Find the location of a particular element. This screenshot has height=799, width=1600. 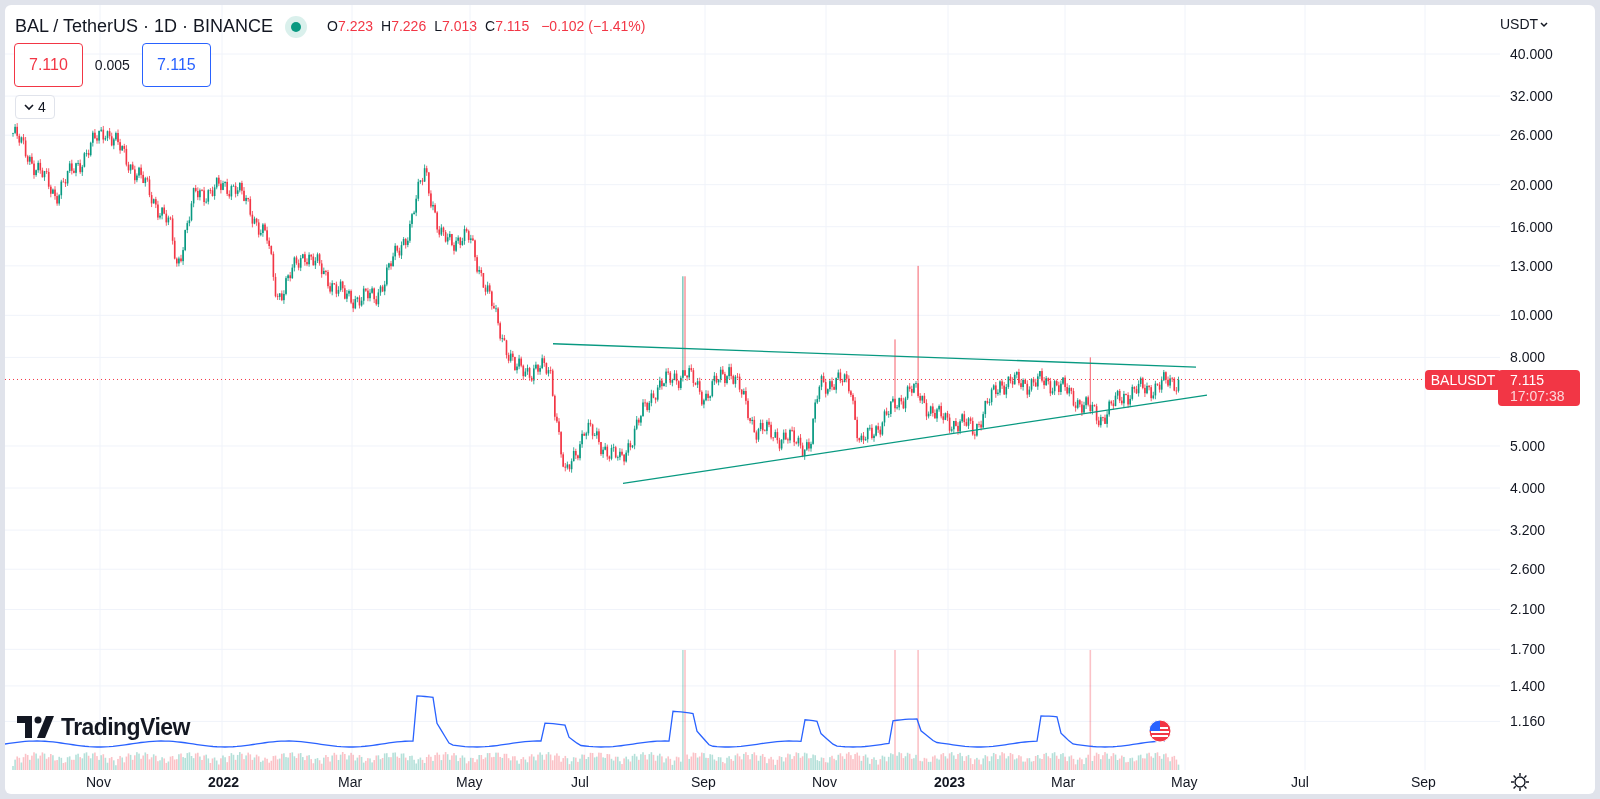

price-tick: 5.000 is located at coordinates (1528, 445).